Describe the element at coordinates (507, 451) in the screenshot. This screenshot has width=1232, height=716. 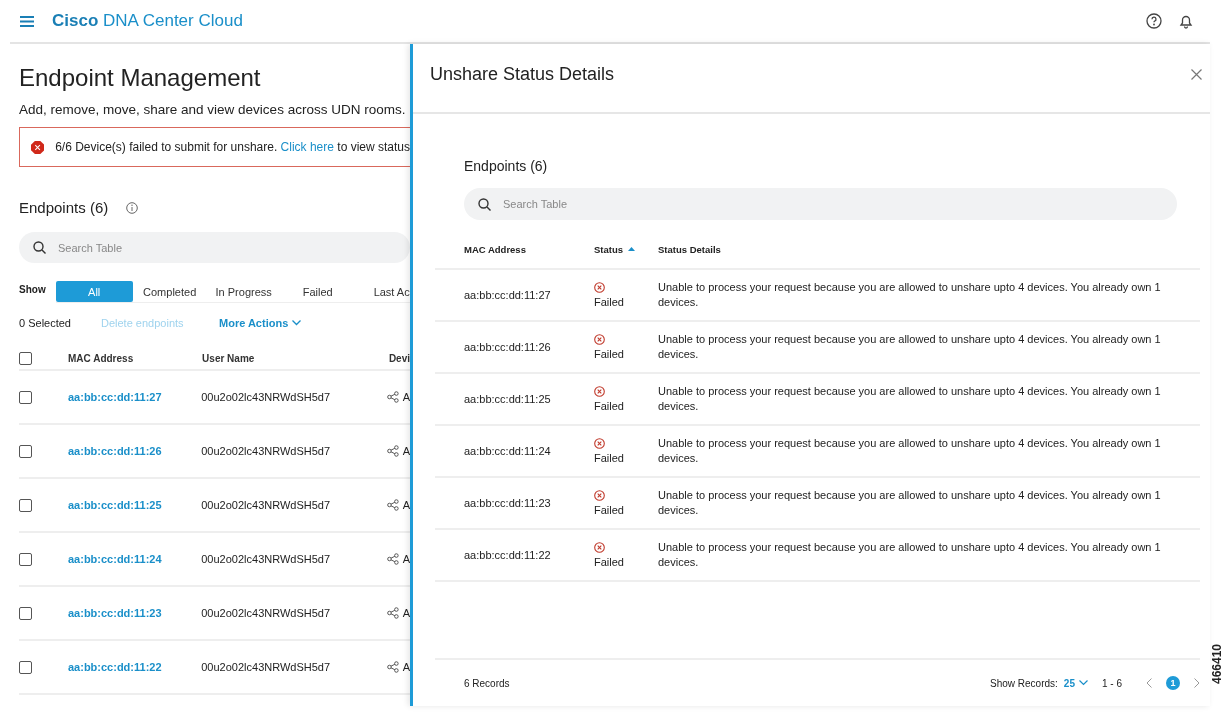
I see `table-cell-text: aa:bb:cc:dd:11:24` at that location.